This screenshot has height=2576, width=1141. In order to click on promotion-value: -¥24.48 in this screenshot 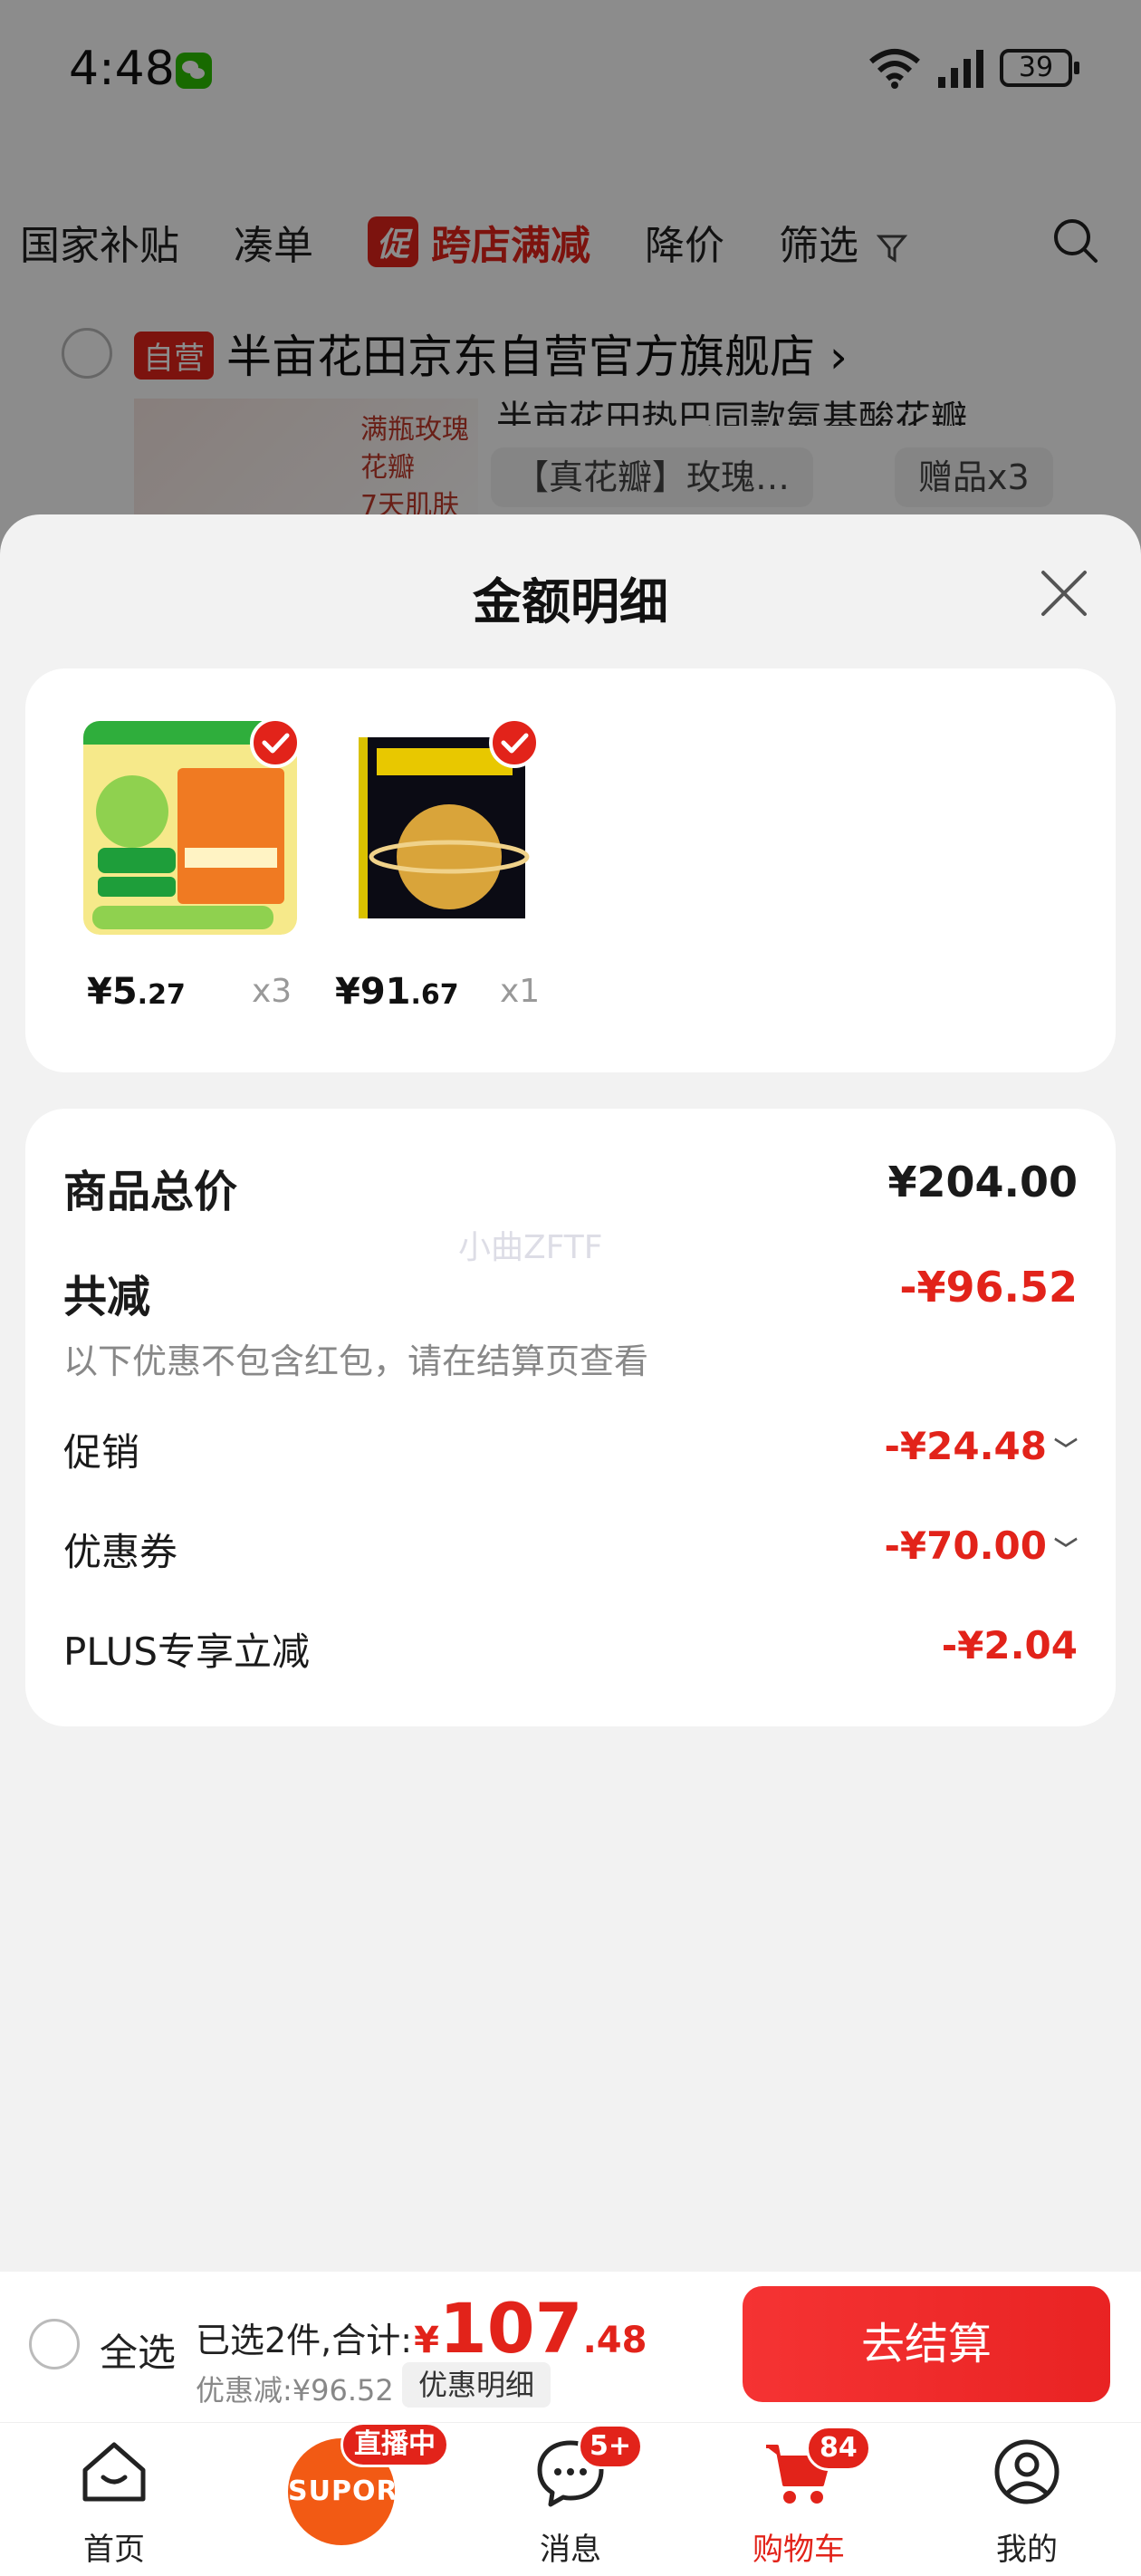, I will do `click(965, 1446)`.